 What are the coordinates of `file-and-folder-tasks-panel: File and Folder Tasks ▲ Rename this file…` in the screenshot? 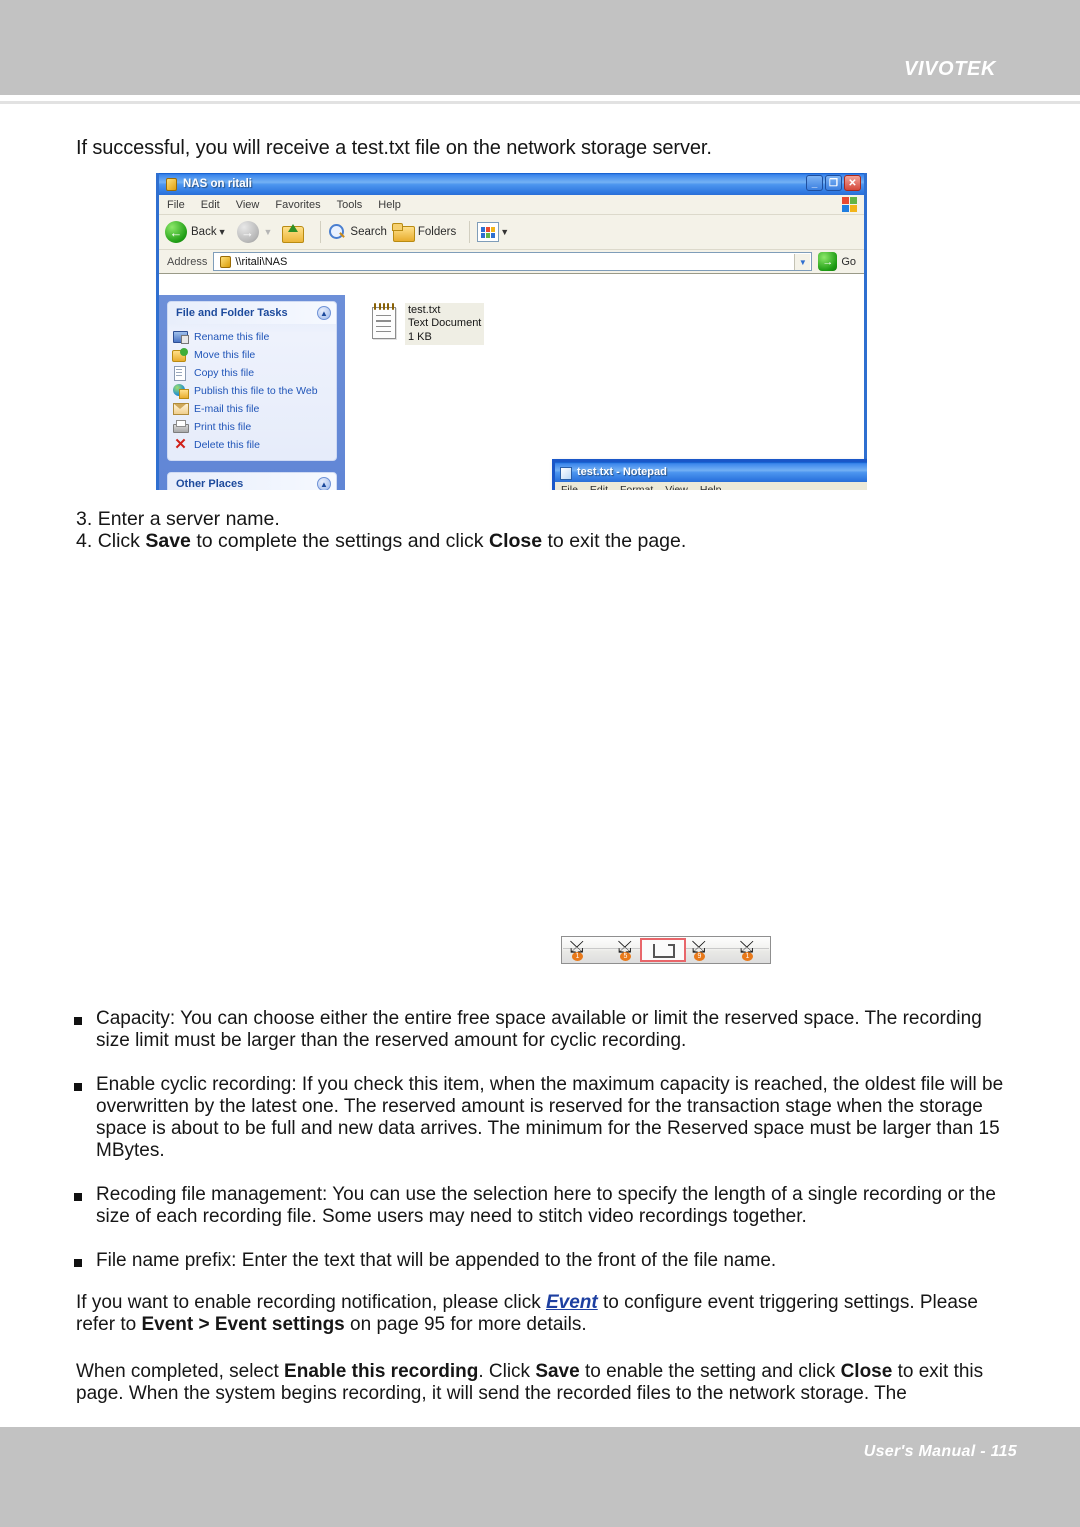 It's located at (252, 381).